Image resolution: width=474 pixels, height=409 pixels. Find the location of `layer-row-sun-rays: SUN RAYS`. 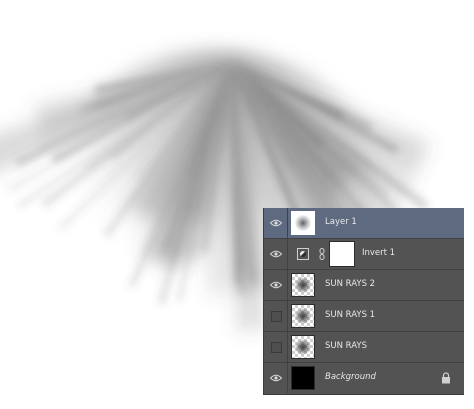

layer-row-sun-rays: SUN RAYS is located at coordinates (364, 347).